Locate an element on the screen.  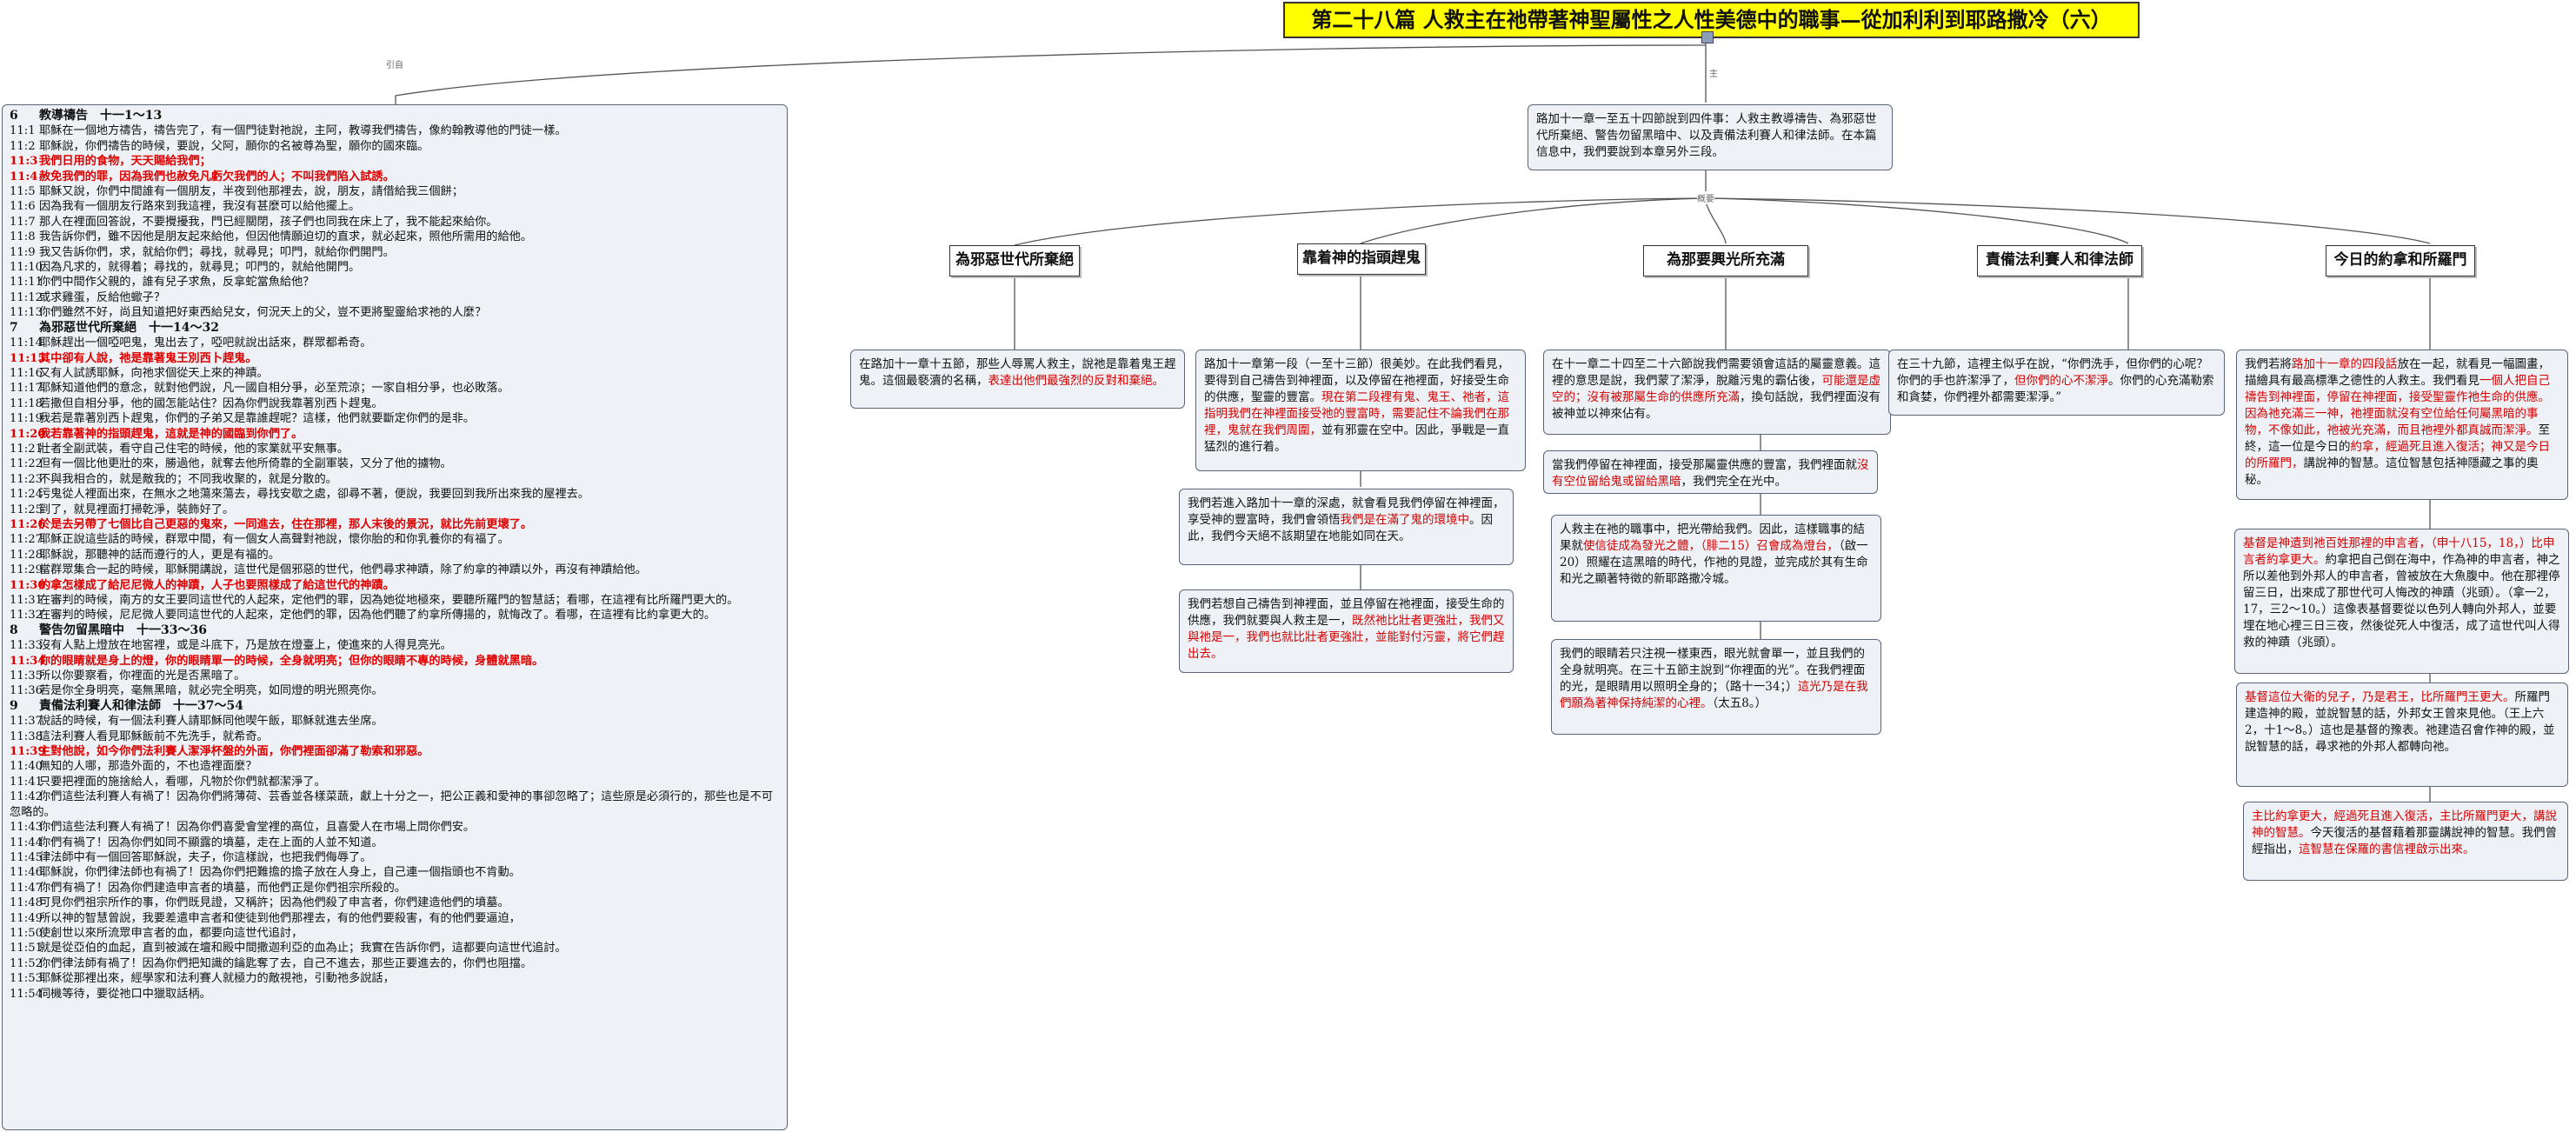
note-segment: （太五8。） is located at coordinates (1739, 703).